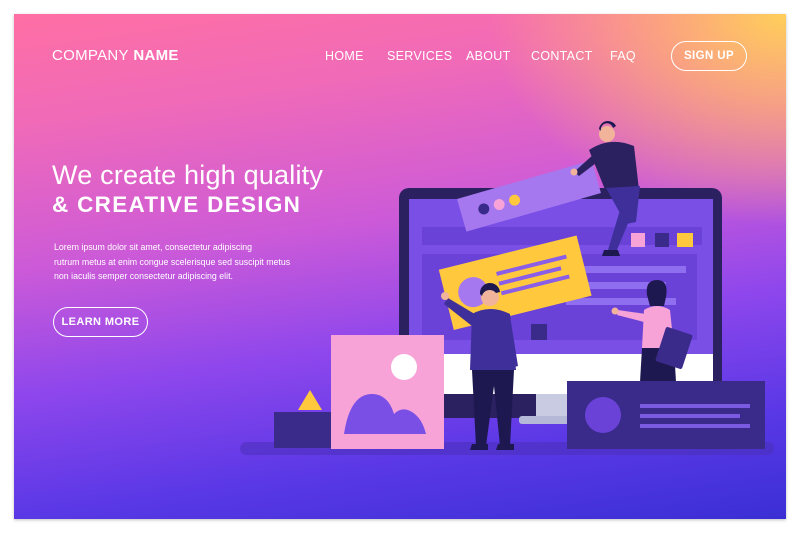  What do you see at coordinates (387, 392) in the screenshot?
I see `image-card-icon` at bounding box center [387, 392].